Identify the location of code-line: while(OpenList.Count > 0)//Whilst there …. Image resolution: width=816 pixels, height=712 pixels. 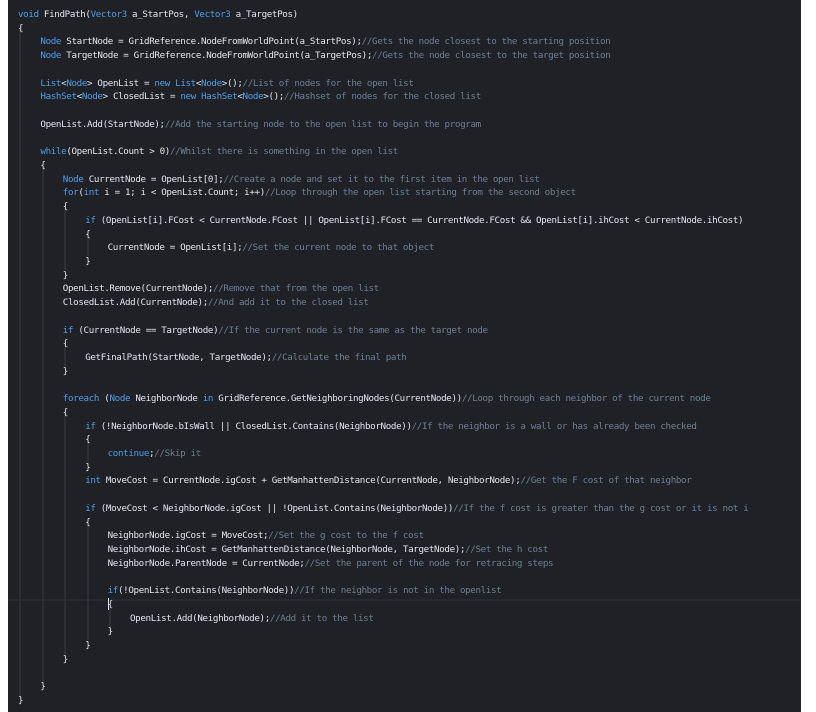
(219, 152).